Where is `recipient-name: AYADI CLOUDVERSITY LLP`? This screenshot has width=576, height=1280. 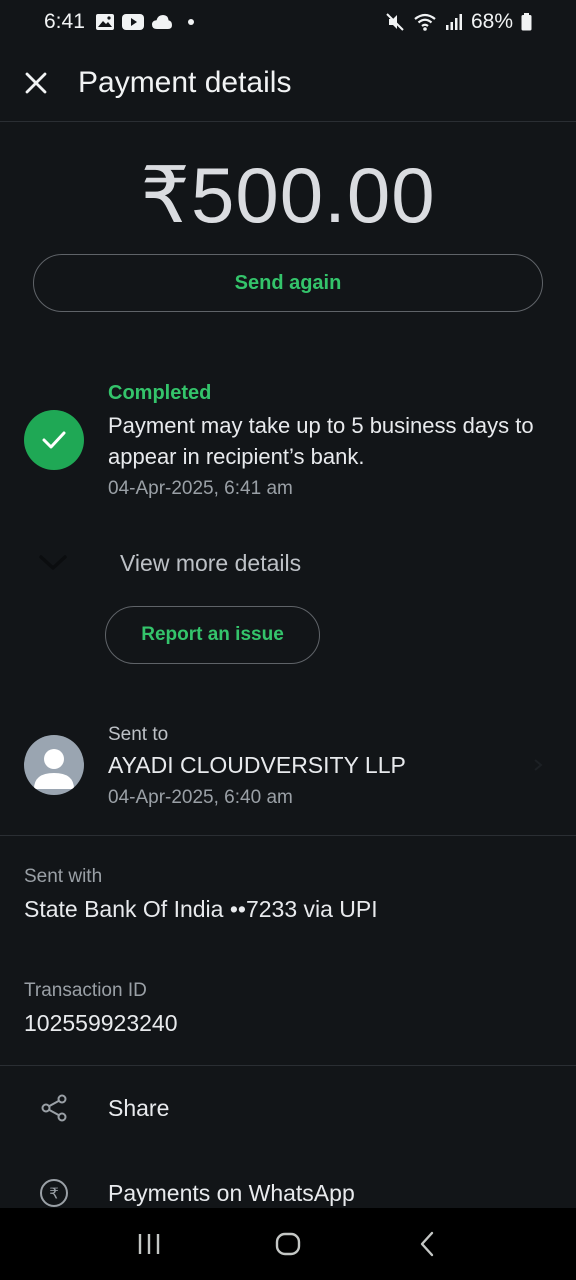 recipient-name: AYADI CLOUDVERSITY LLP is located at coordinates (257, 765).